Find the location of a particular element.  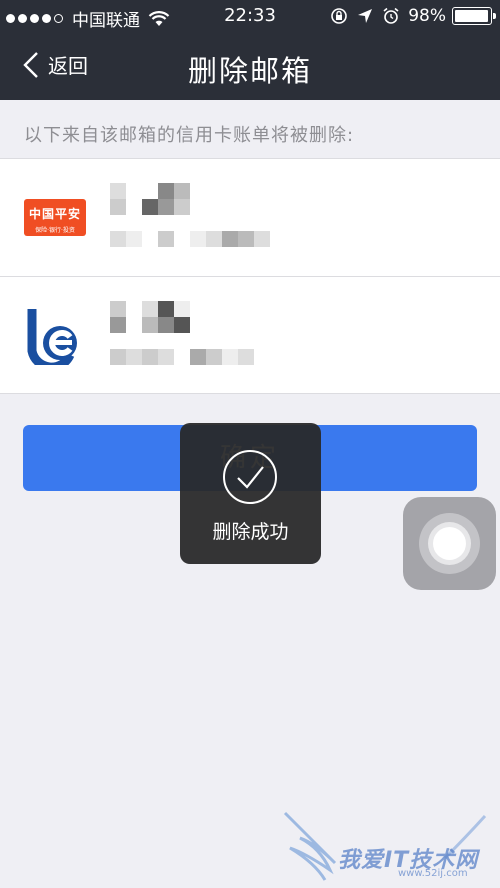

check-circle-icon is located at coordinates (250, 477).